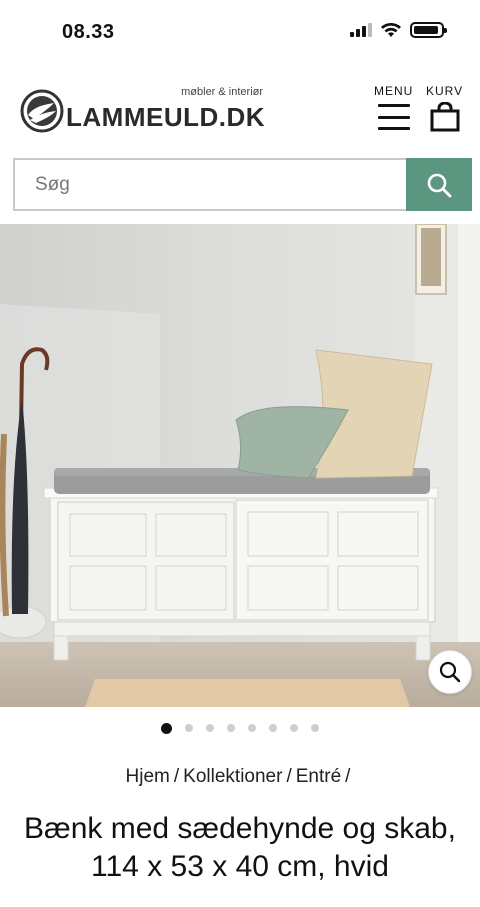 The width and height of the screenshot is (480, 907). I want to click on cart-label: KURV, so click(445, 91).